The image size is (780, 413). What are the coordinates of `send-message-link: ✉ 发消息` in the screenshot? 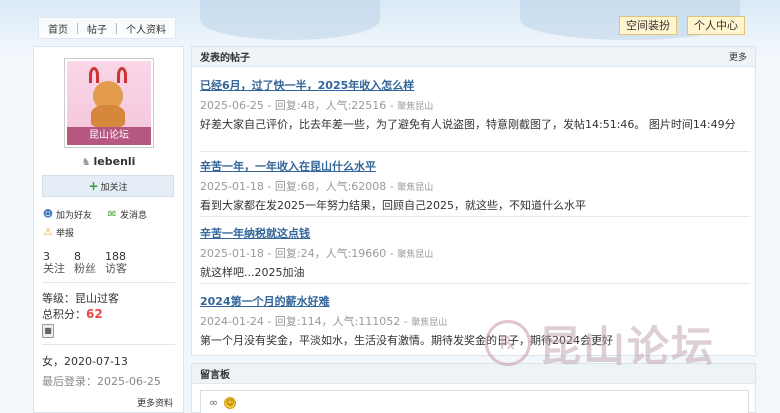 It's located at (126, 214).